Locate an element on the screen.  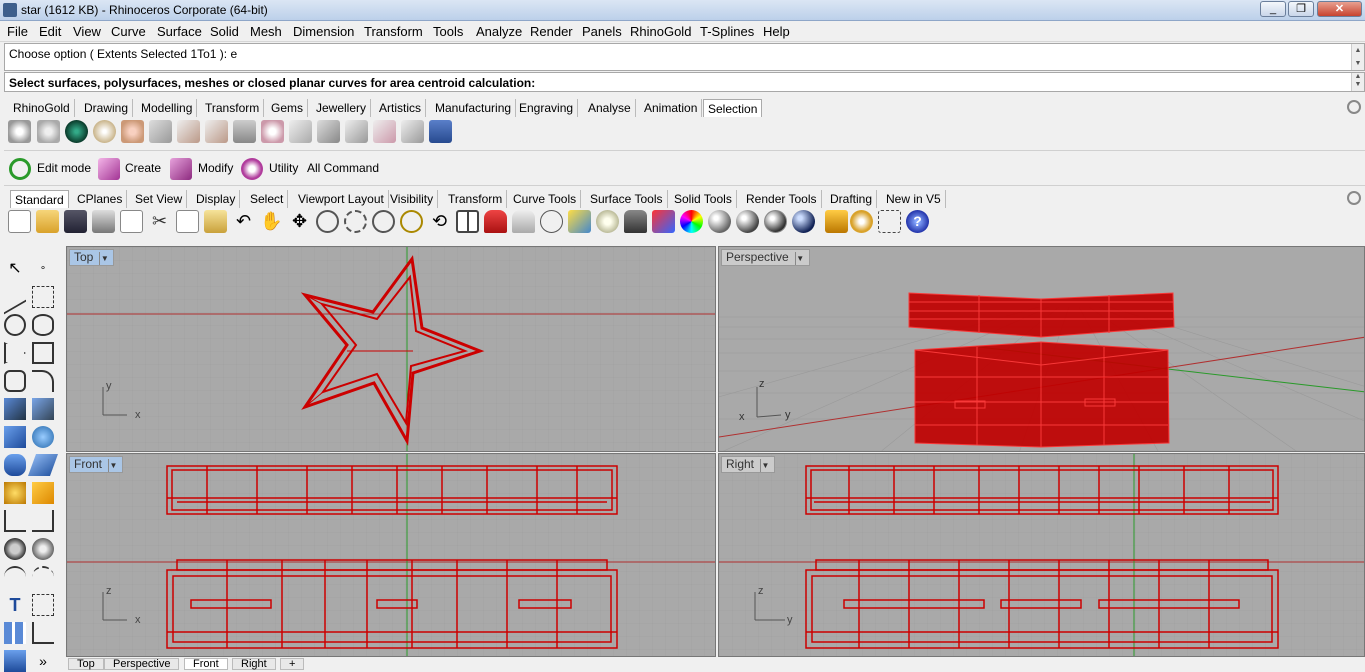
menu-view: View is located at coordinates (87, 31).